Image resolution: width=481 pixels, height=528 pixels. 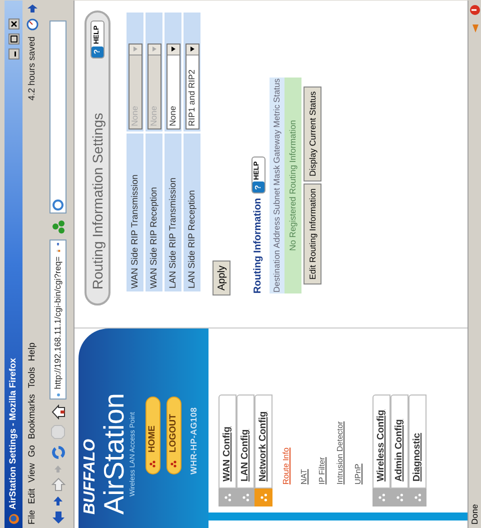 I want to click on select-field: None, so click(x=173, y=85).